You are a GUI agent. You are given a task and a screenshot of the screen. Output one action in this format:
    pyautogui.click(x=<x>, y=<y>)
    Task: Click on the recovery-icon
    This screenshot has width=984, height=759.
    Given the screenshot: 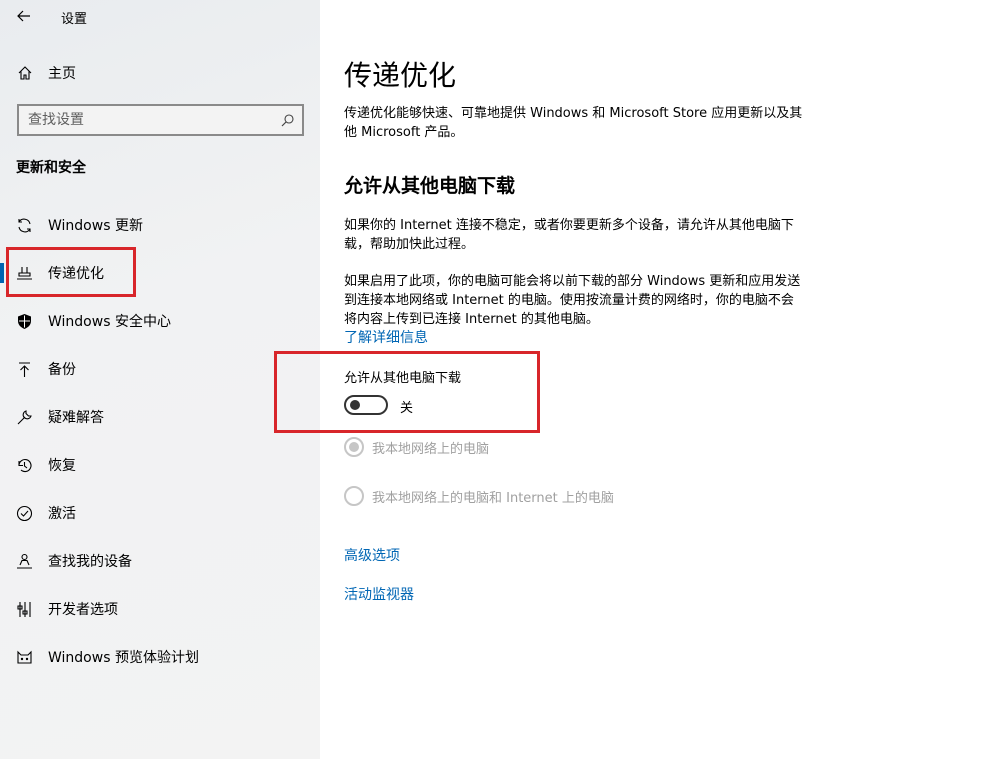 What is the action you would take?
    pyautogui.click(x=24, y=465)
    